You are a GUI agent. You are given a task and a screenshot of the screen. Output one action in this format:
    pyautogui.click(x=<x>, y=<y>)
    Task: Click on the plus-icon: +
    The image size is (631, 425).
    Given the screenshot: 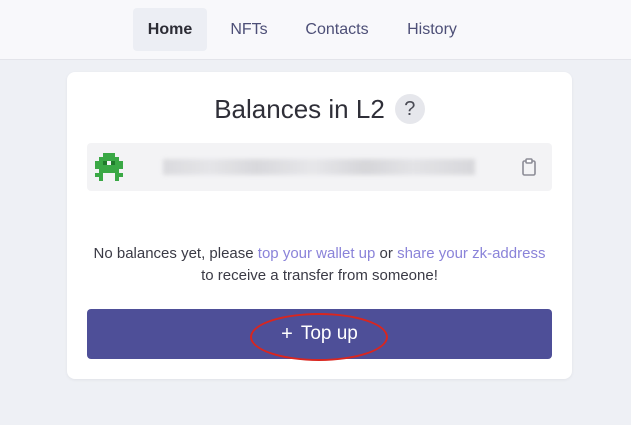 What is the action you would take?
    pyautogui.click(x=287, y=333)
    